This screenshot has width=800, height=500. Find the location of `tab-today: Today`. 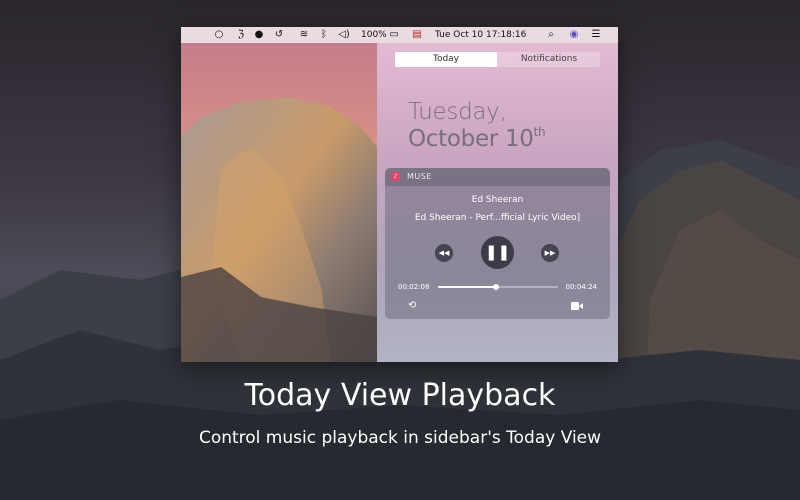

tab-today: Today is located at coordinates (446, 59).